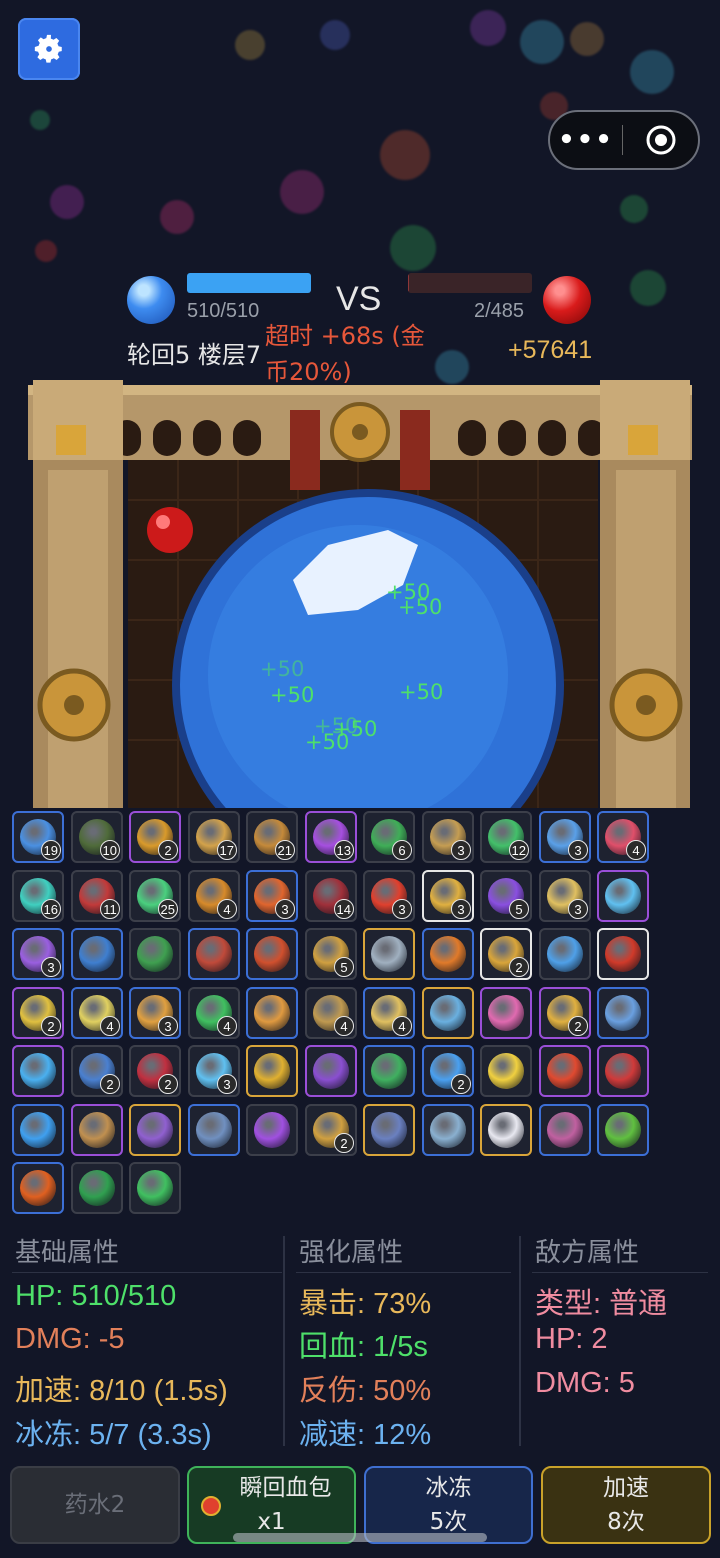 The image size is (720, 1558). I want to click on more-dots-icon: •••, so click(586, 140).